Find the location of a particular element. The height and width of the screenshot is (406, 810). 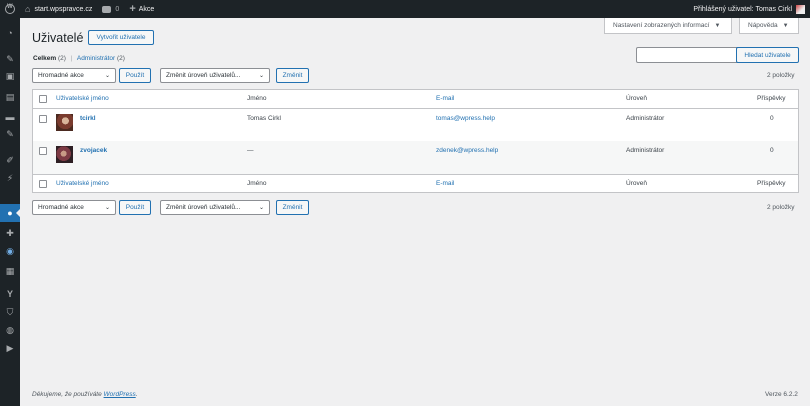

admin-sidebar: ◔ ✎ ▣ ▤ ▬ ✎ ✐ ⚡ ● ✚ ◉ ▦ Y ⛉ ◍ ▶ is located at coordinates (10, 212).